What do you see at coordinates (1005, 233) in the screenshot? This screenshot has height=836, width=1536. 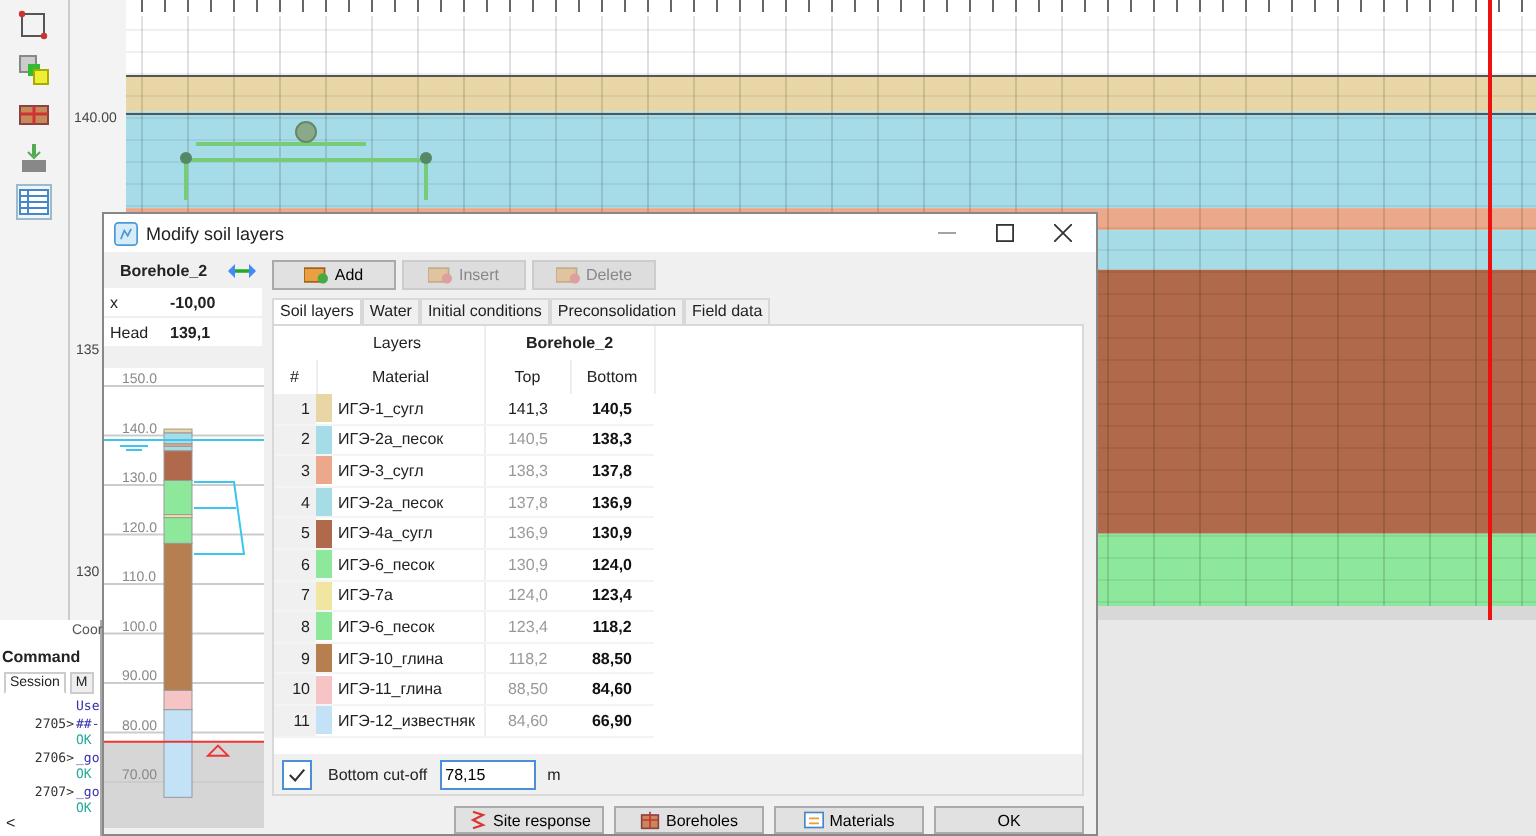 I see `maximize-icon` at bounding box center [1005, 233].